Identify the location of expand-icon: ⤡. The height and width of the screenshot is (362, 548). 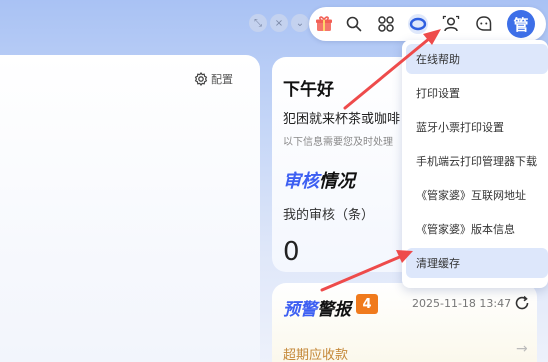
(258, 23).